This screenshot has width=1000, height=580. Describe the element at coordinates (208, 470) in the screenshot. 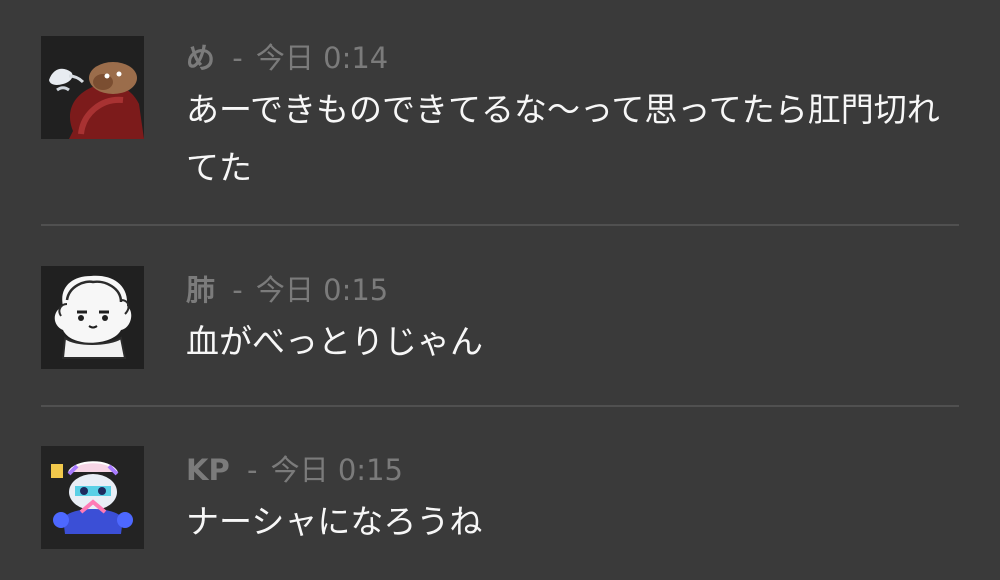

I see `author-name: KP` at that location.